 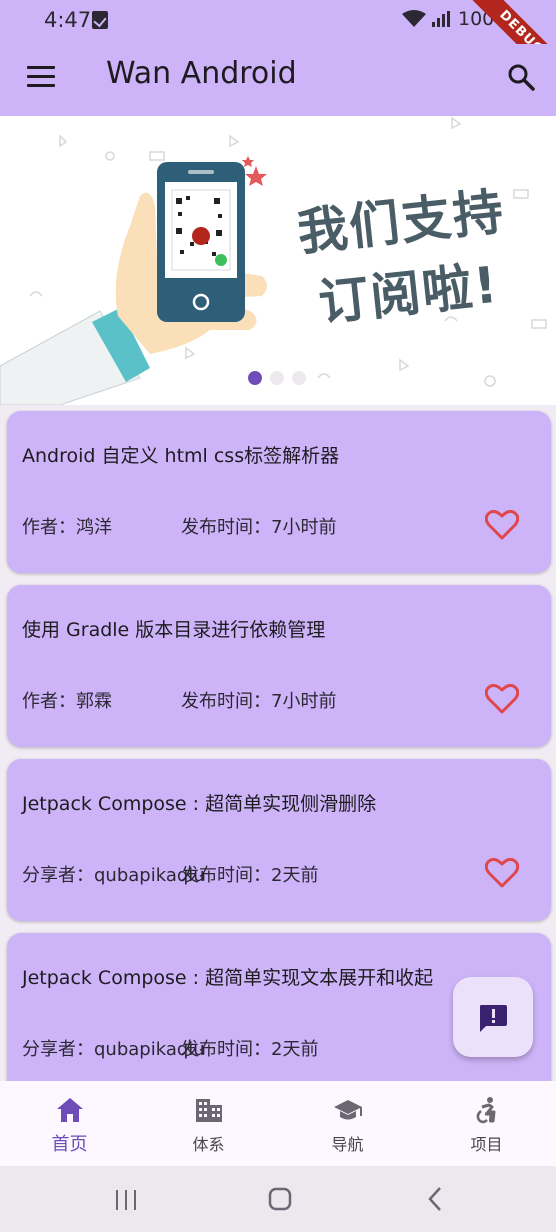 I want to click on home-button-icon, so click(x=280, y=1199).